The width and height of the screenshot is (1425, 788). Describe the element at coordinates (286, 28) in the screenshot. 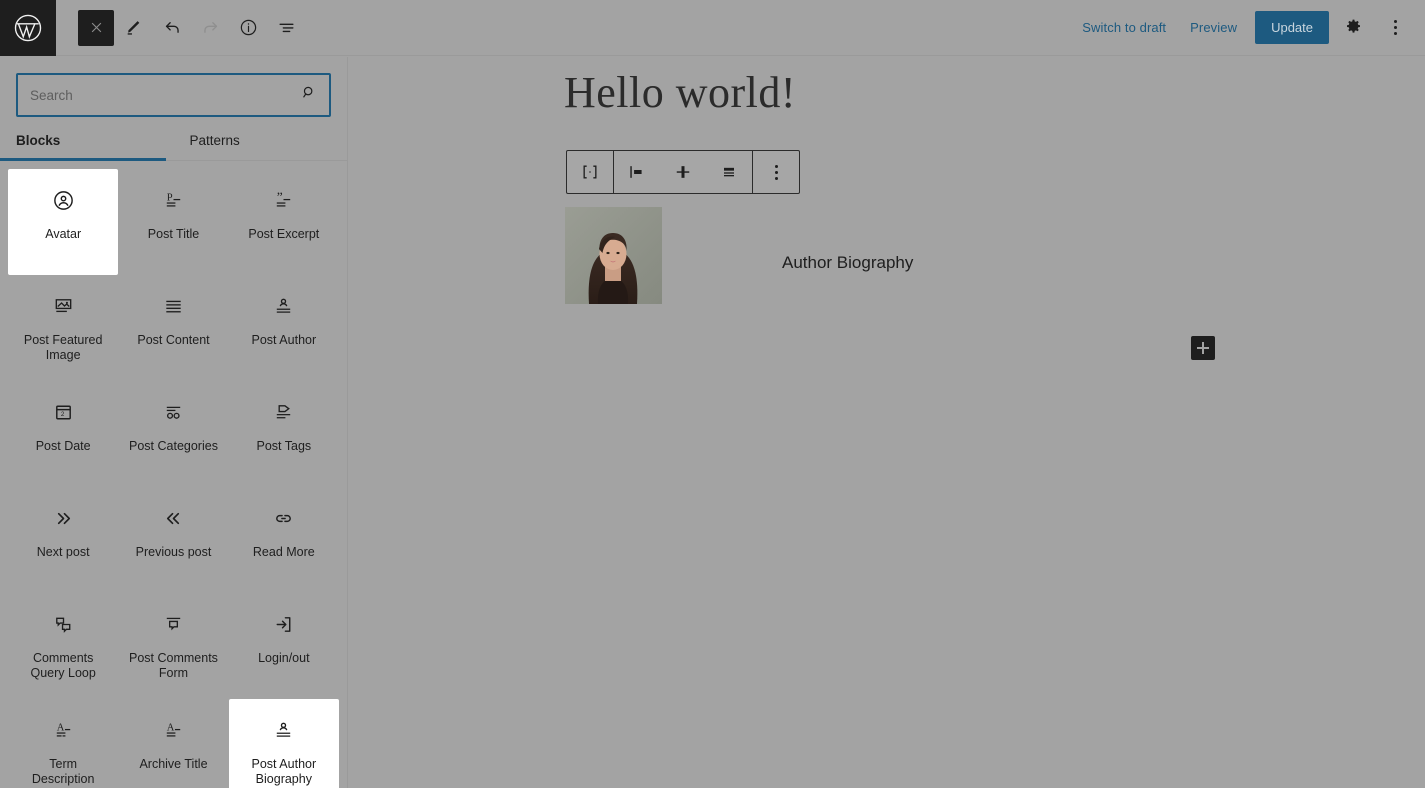

I see `list-view-button` at that location.